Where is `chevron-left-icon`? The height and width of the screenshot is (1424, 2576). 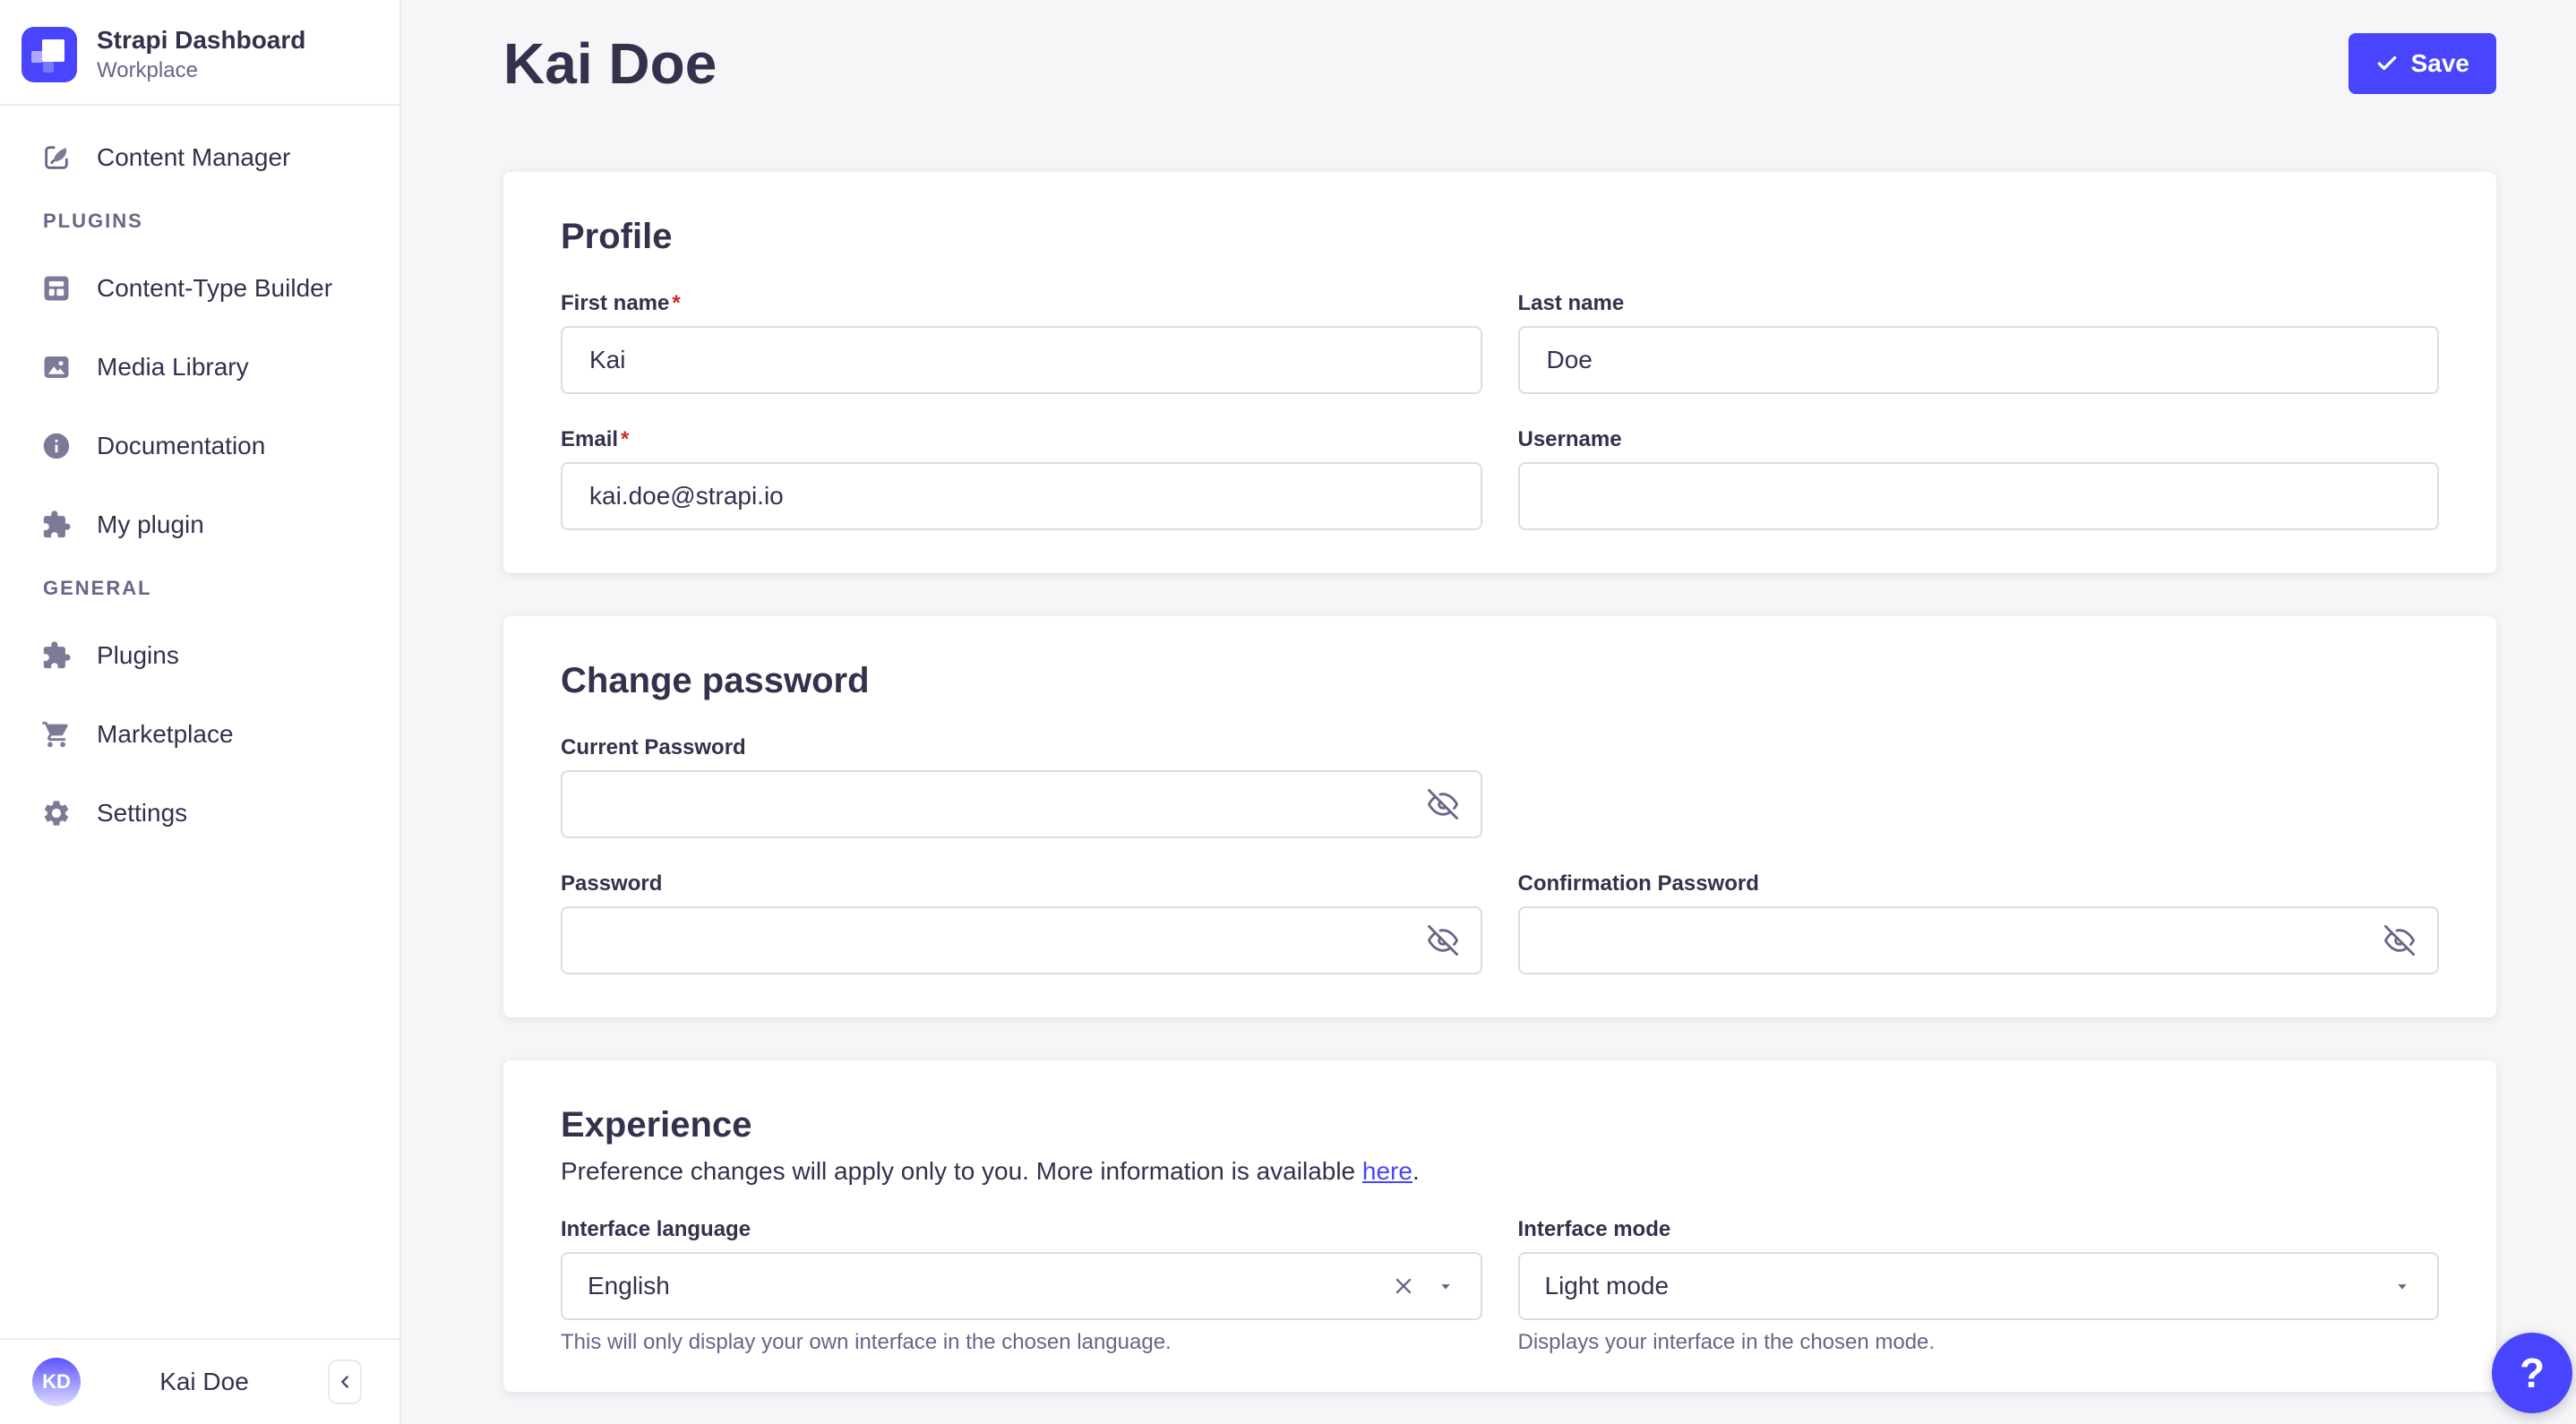 chevron-left-icon is located at coordinates (345, 1382).